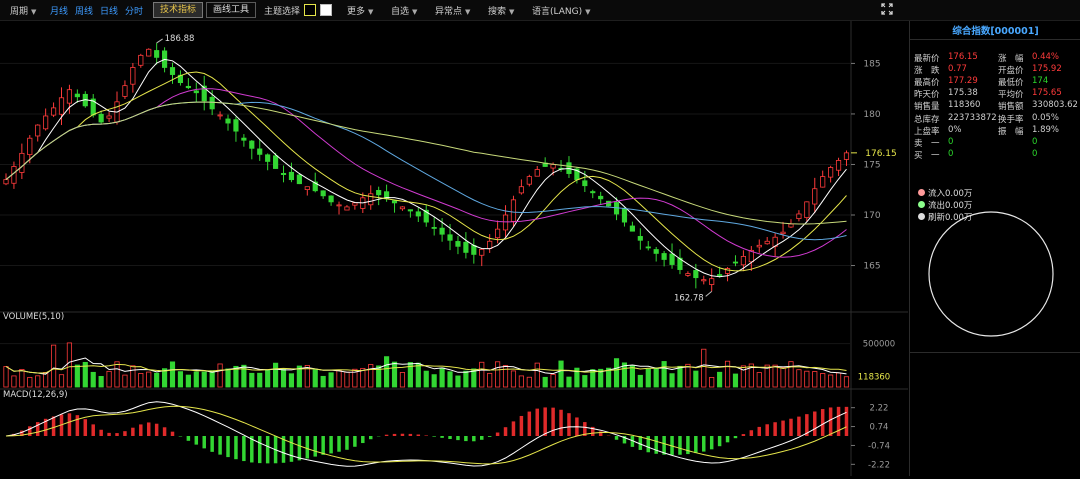  I want to click on quote-label: 涨 幅, so click(1011, 59).